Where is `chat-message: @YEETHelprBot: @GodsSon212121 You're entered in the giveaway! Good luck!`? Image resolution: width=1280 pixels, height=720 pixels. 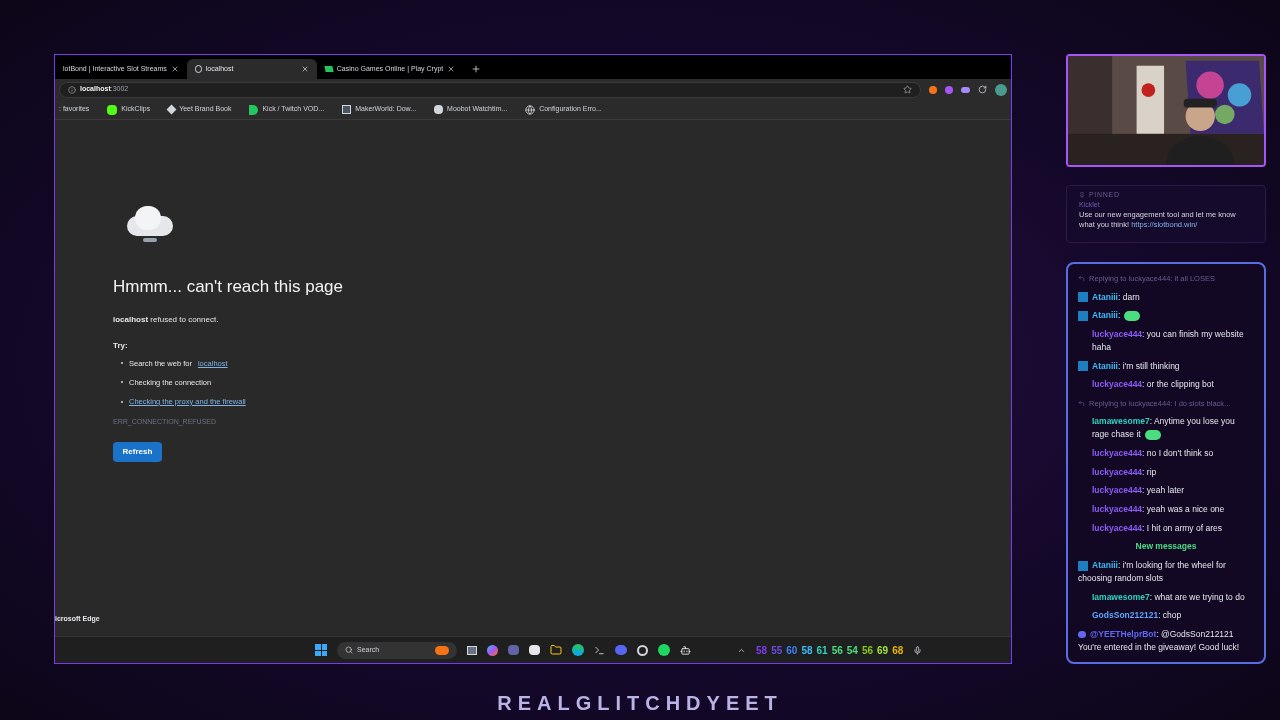
chat-message: @YEETHelprBot: @GodsSon212121 You're entered in the giveaway! Good luck! is located at coordinates (1159, 640).